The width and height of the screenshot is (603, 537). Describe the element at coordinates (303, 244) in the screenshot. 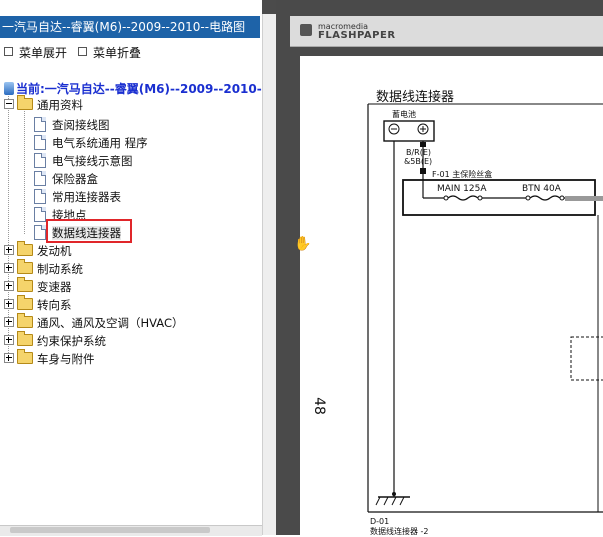

I see `hand-cursor-icon: ✋` at that location.